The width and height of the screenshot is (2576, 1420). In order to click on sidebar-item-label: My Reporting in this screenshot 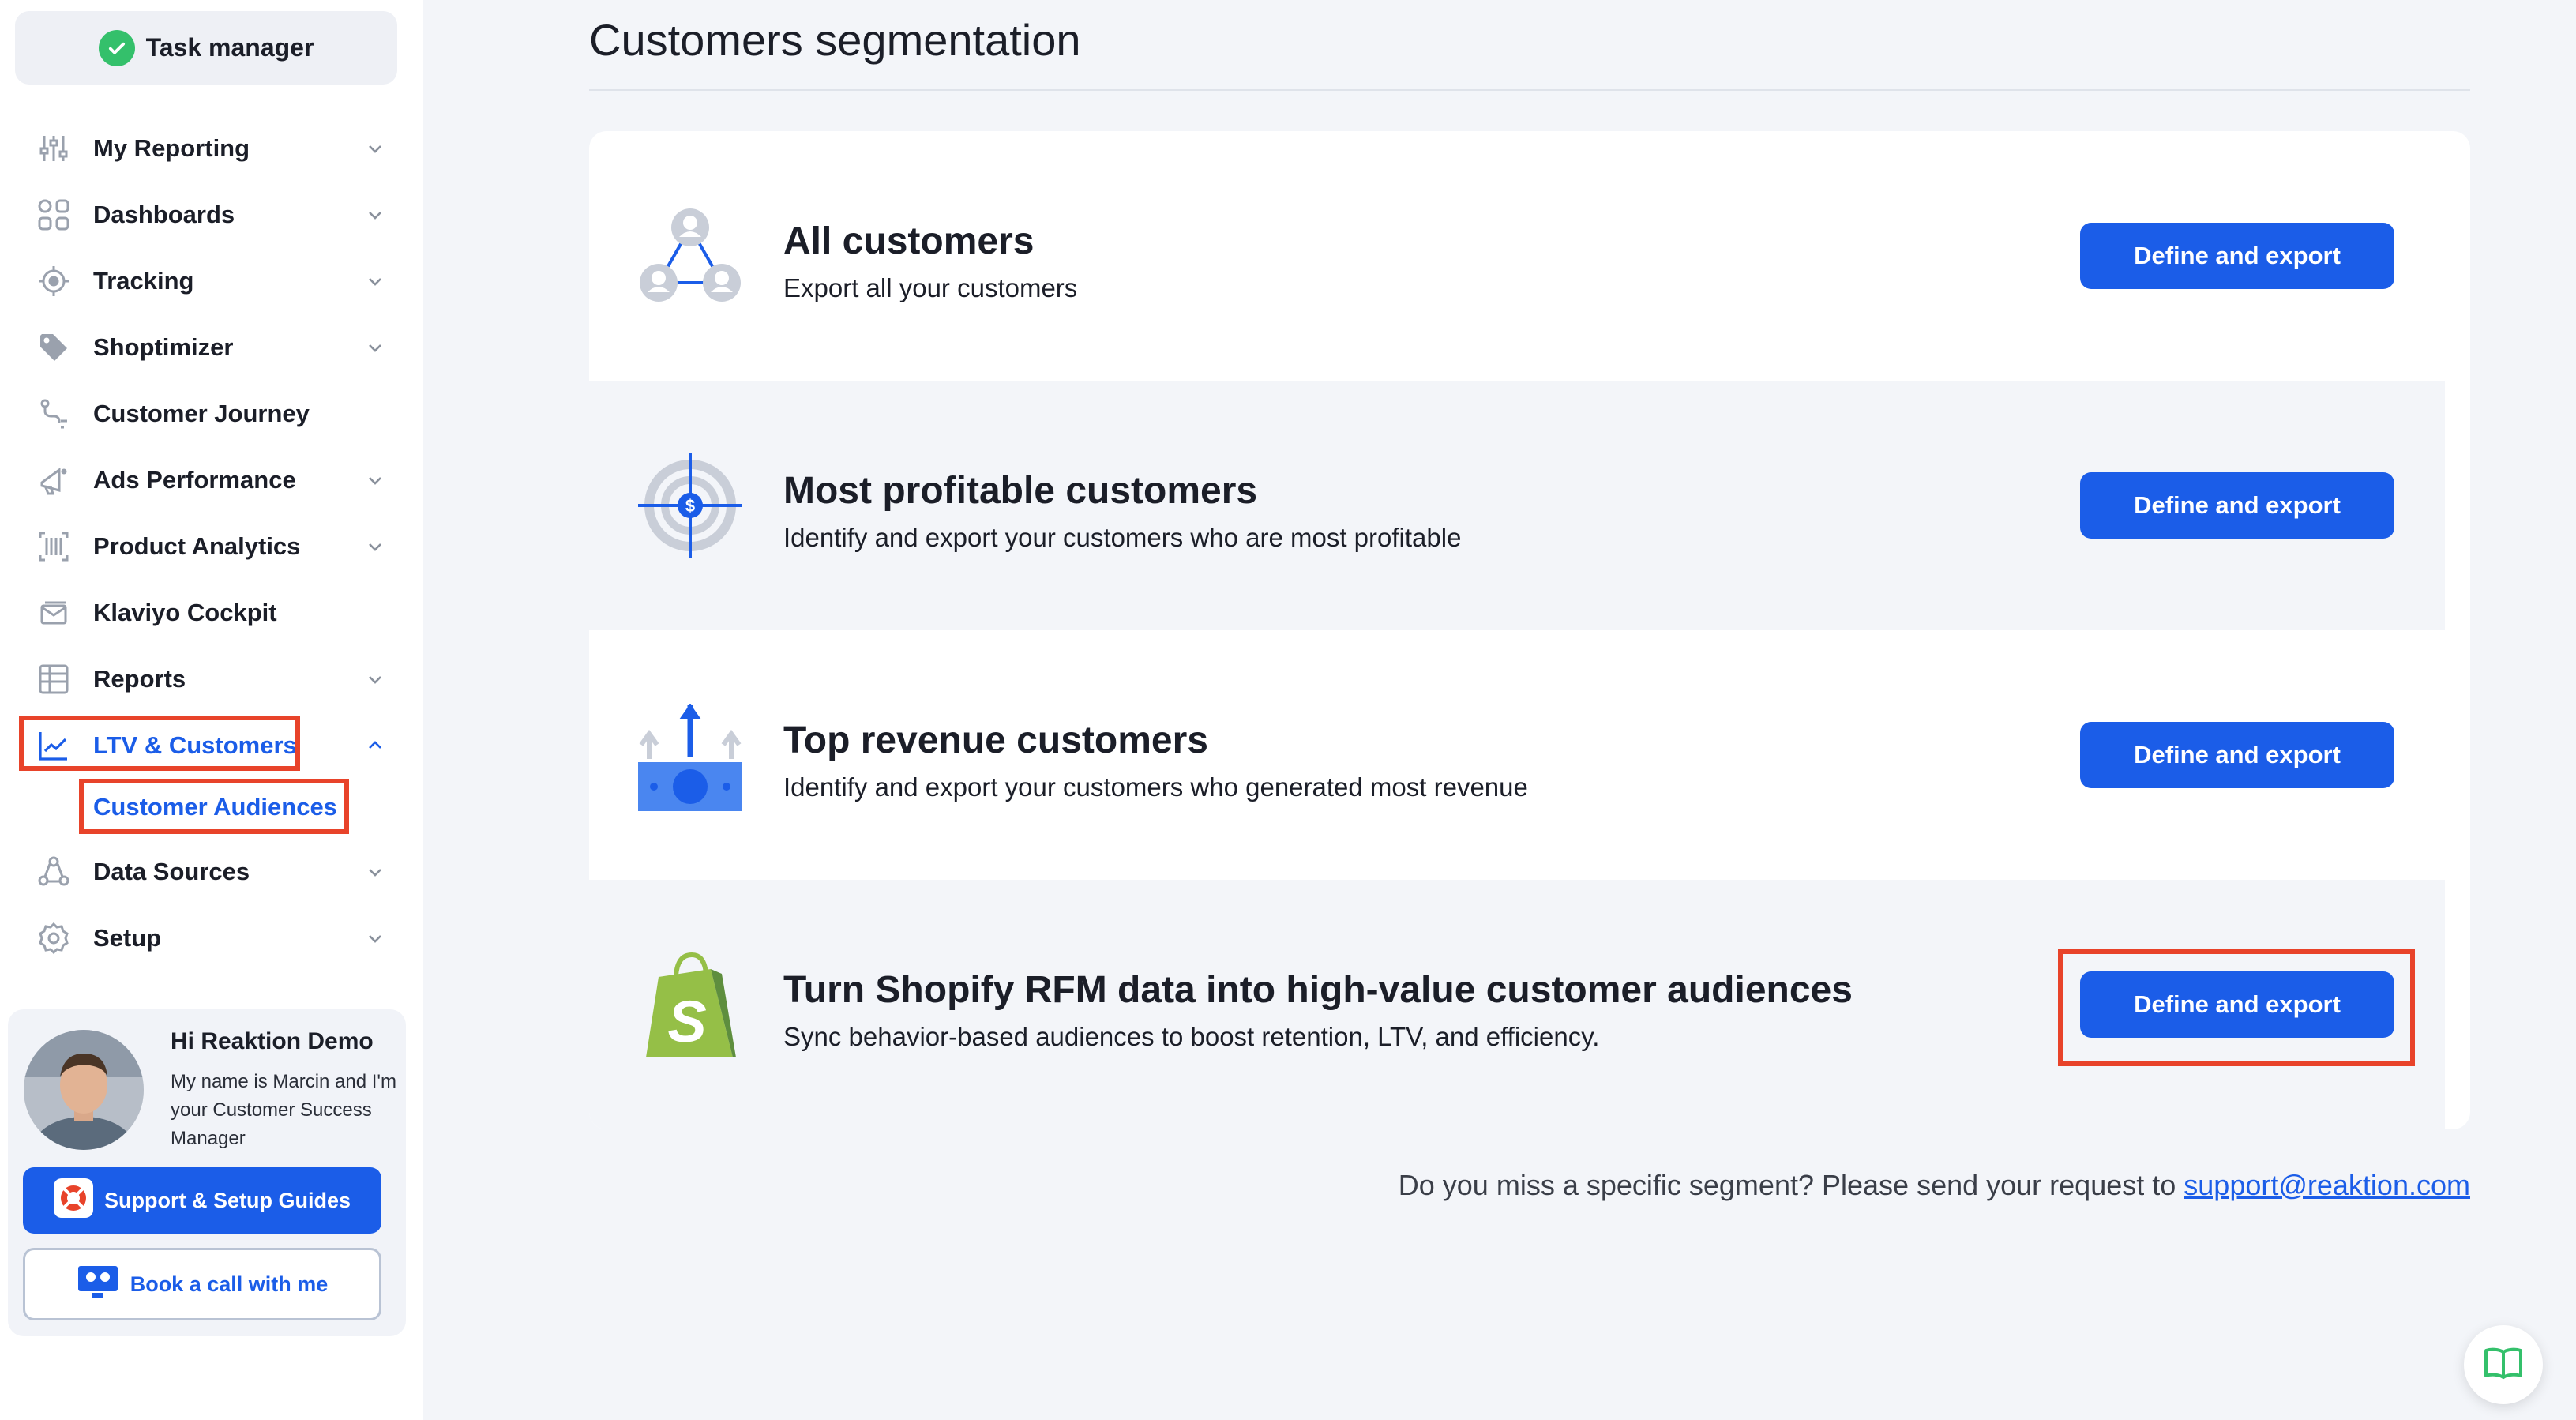, I will do `click(171, 148)`.